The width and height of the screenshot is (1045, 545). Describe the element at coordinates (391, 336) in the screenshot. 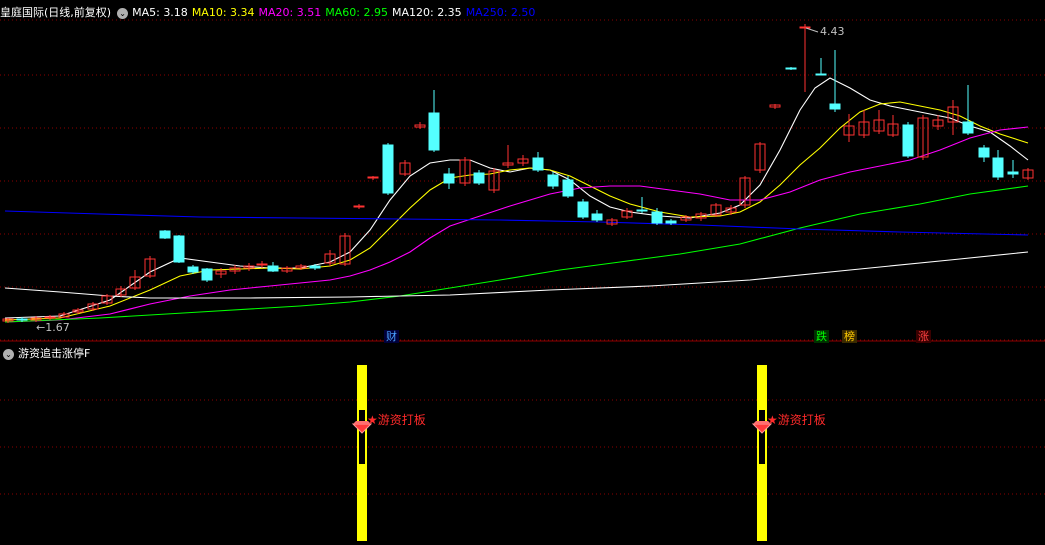

I see `event-tag: 财` at that location.